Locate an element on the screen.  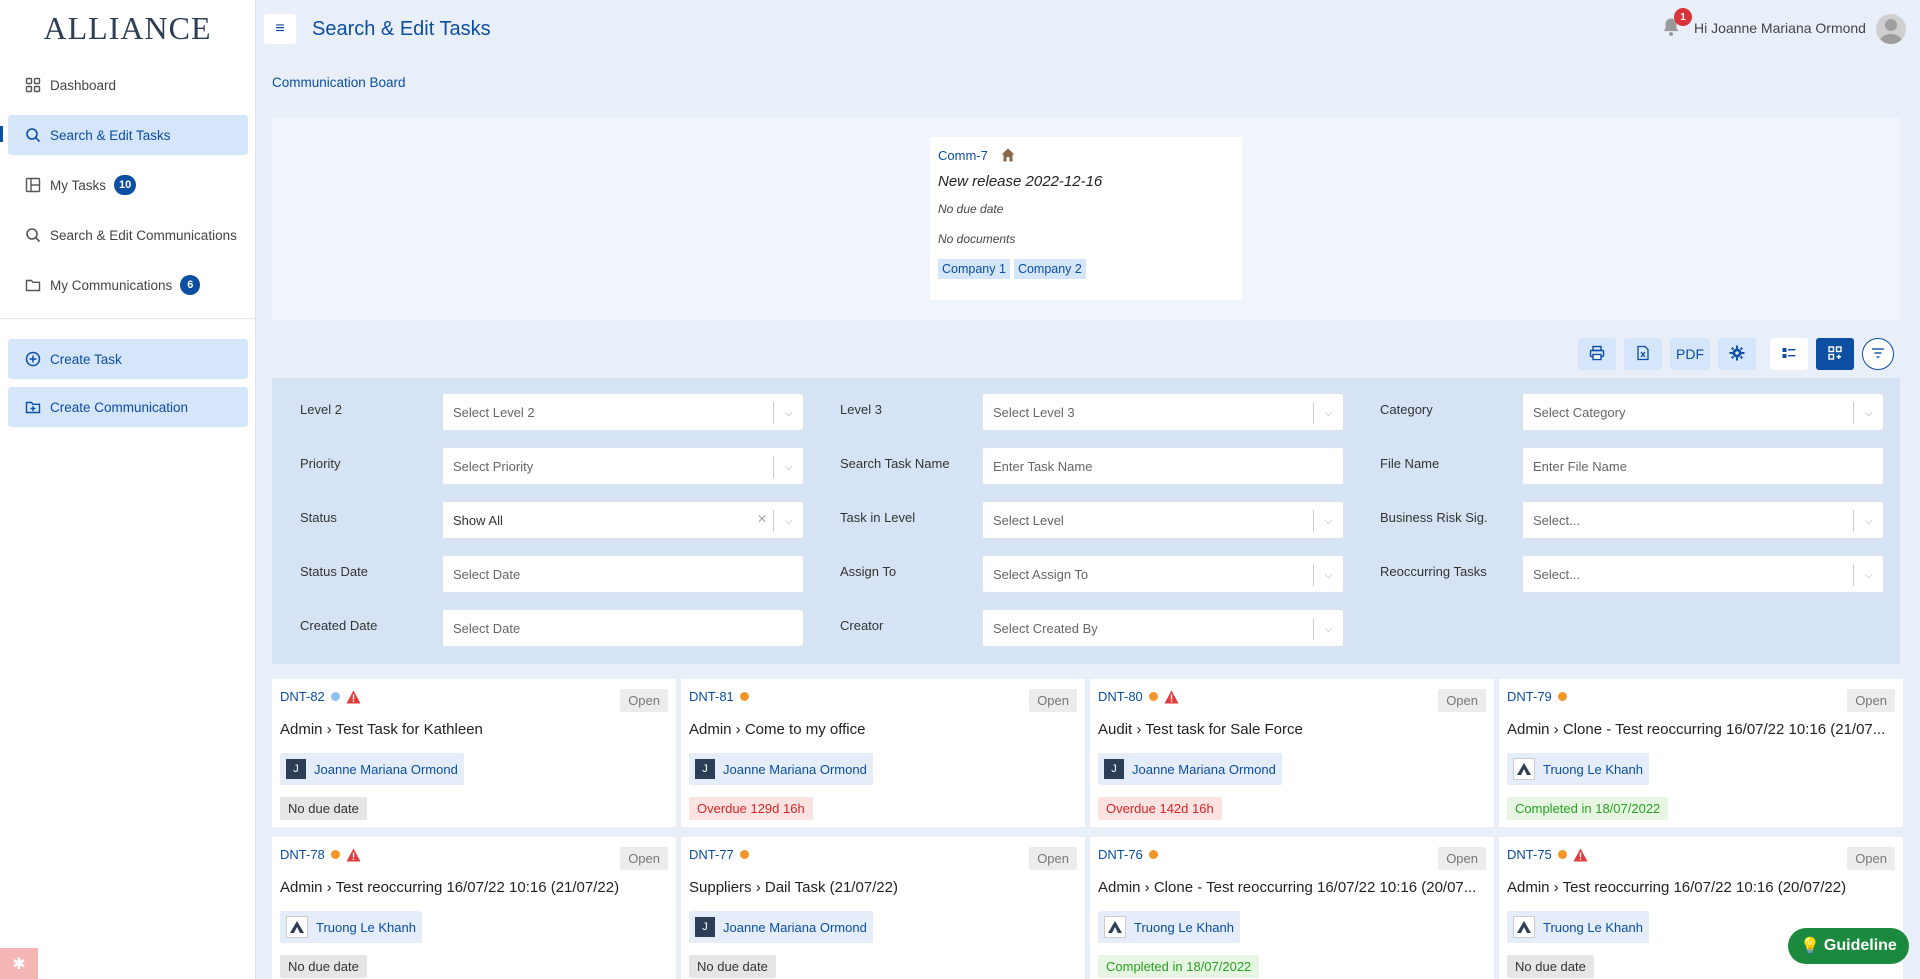
company-tag: Company 1 is located at coordinates (974, 269).